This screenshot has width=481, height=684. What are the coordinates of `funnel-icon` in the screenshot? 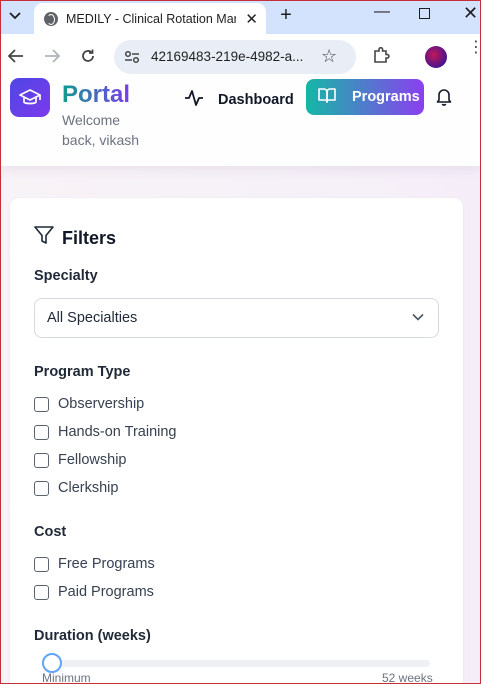 It's located at (44, 238).